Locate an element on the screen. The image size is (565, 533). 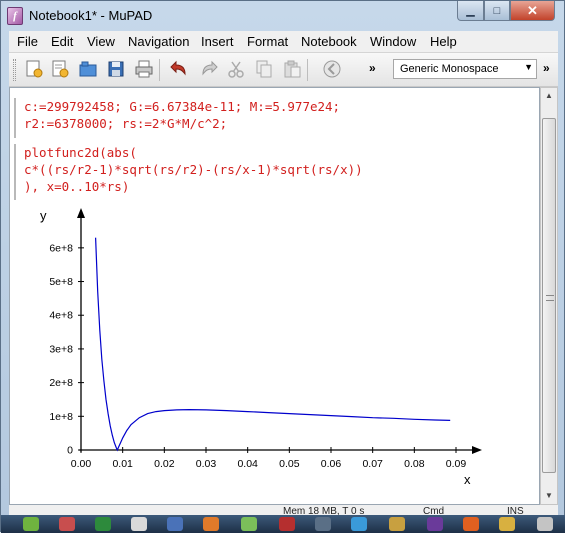
matlab-icon is located at coordinates (211, 524).